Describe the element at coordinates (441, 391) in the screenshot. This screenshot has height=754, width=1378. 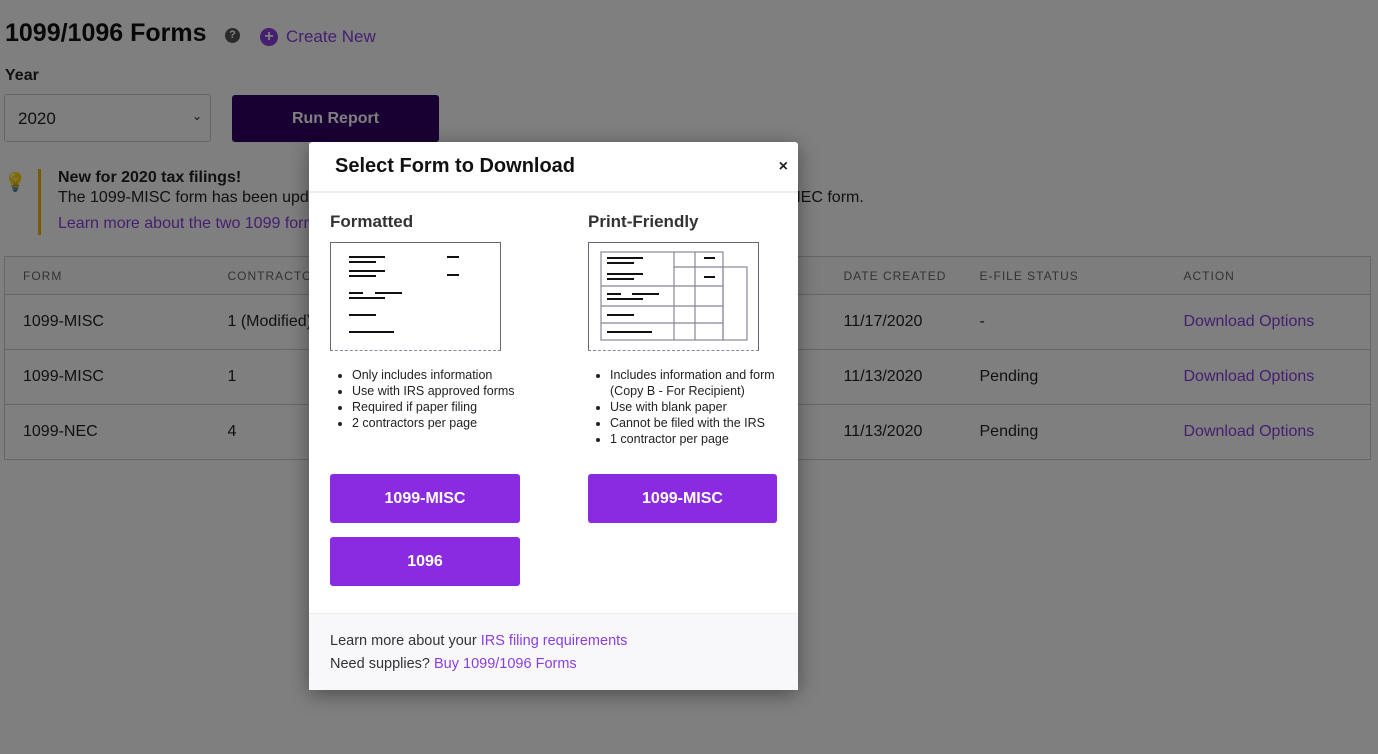
I see `bullet: Use with IRS approved forms` at that location.